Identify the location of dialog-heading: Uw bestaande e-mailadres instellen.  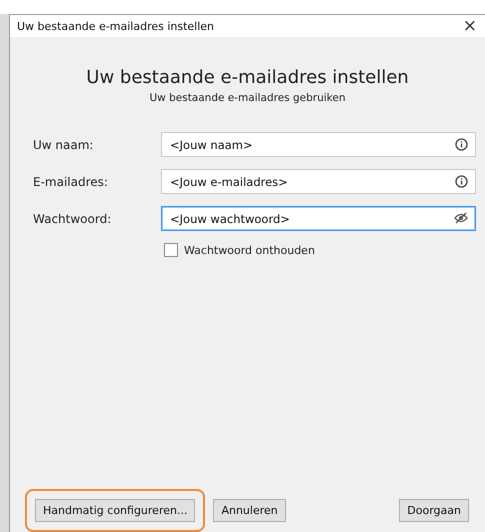
(247, 77).